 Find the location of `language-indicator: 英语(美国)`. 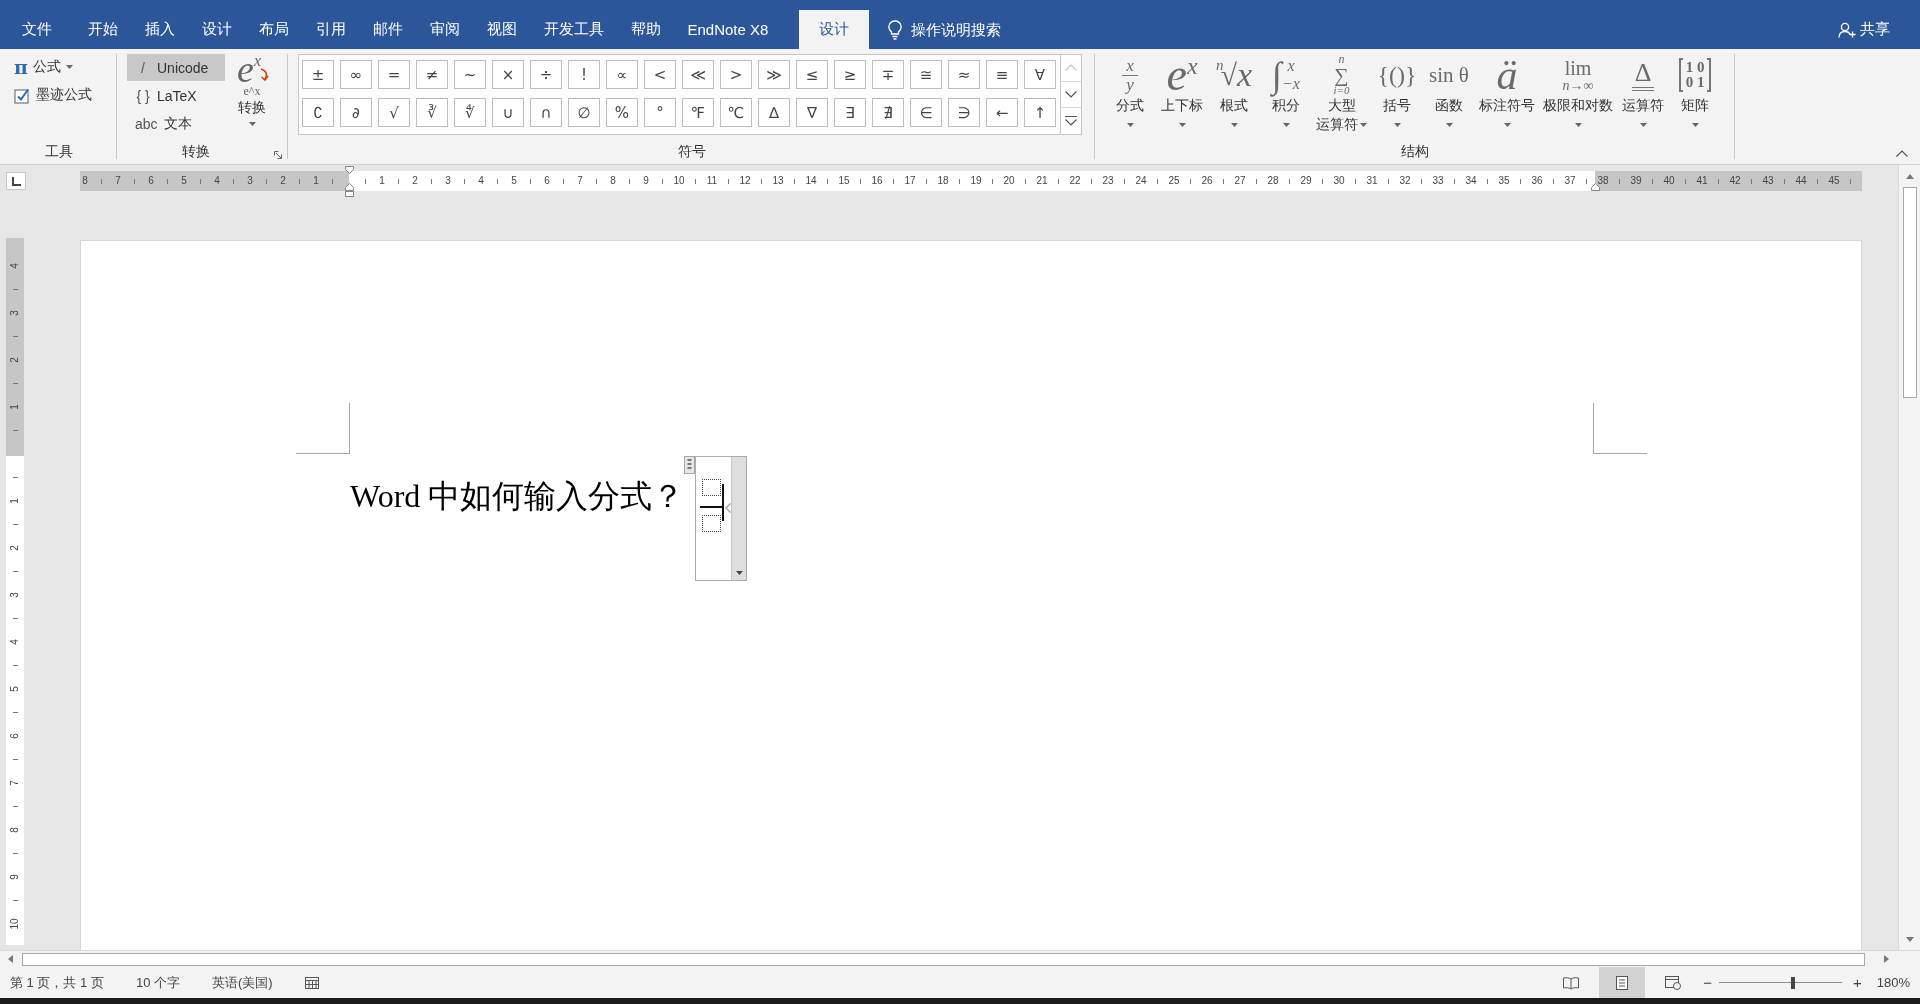

language-indicator: 英语(美国) is located at coordinates (242, 982).